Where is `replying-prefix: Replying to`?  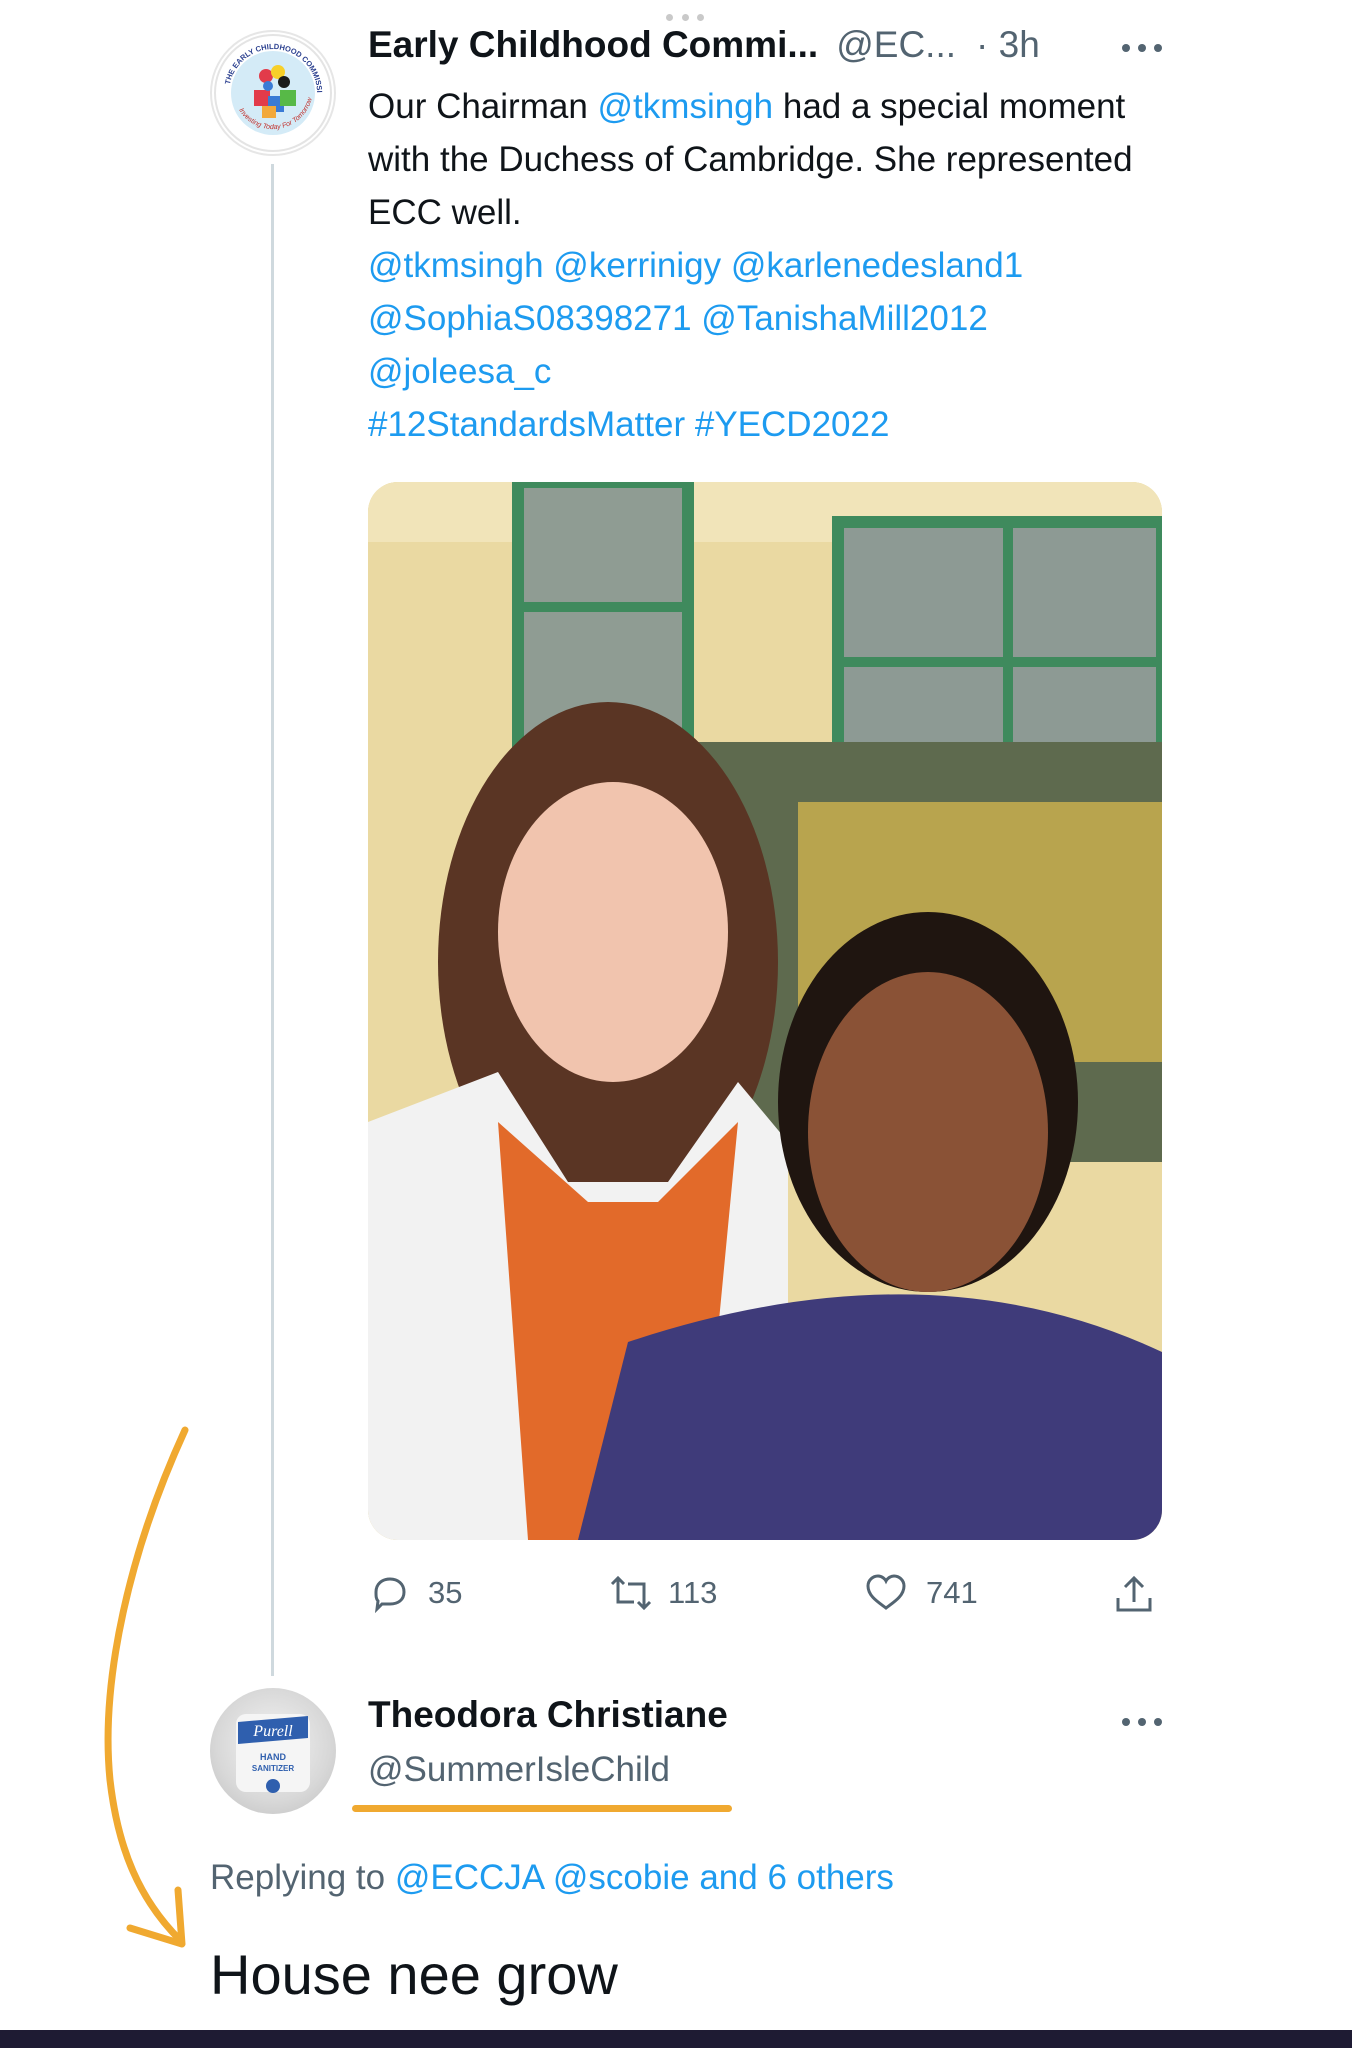
replying-prefix: Replying to is located at coordinates (302, 1877).